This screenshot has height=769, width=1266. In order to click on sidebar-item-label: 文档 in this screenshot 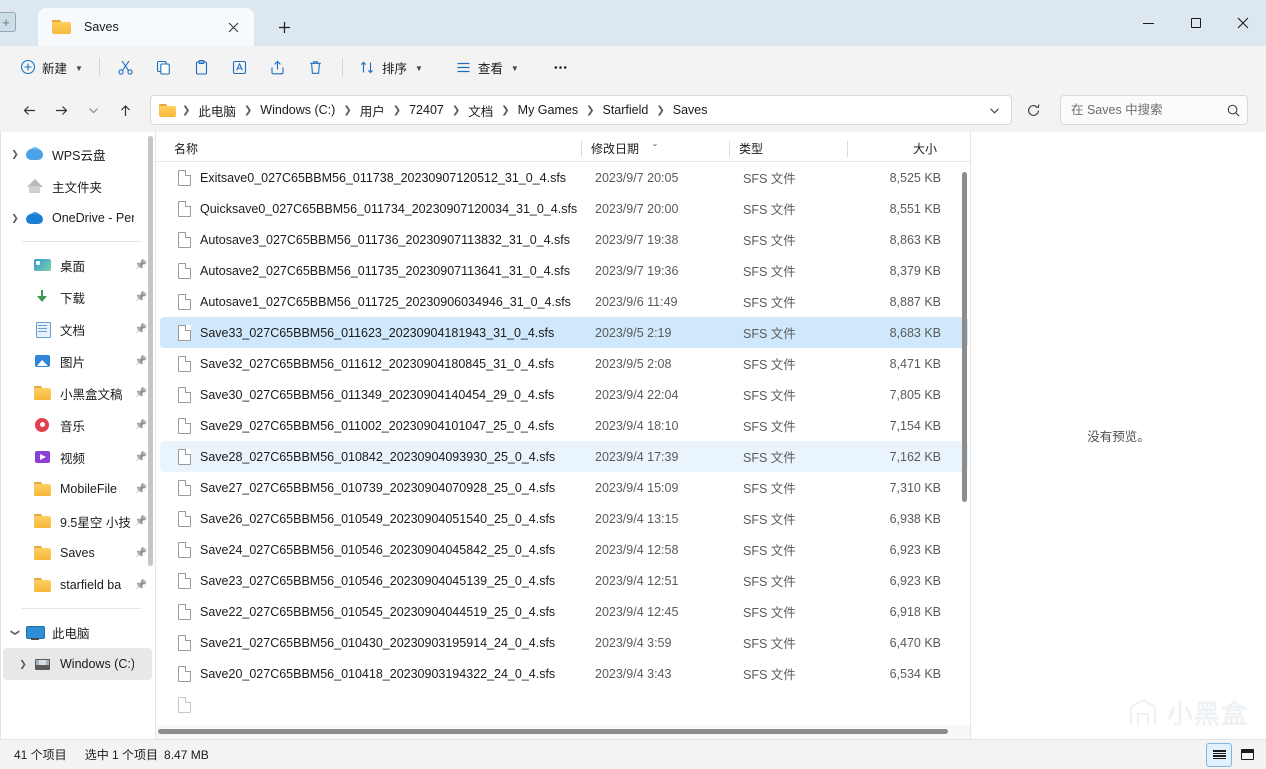, I will do `click(73, 330)`.